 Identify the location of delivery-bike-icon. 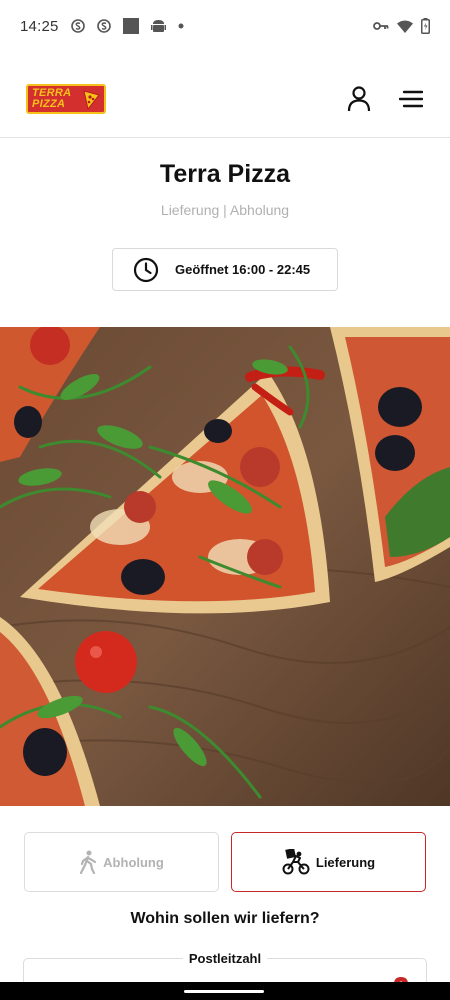
(296, 862).